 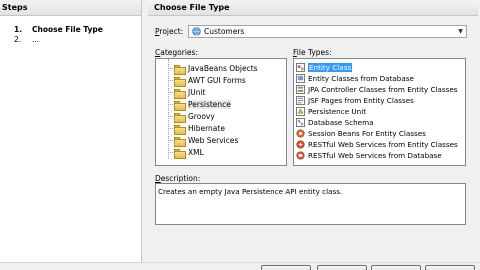 I want to click on finish-button, so click(x=396, y=267).